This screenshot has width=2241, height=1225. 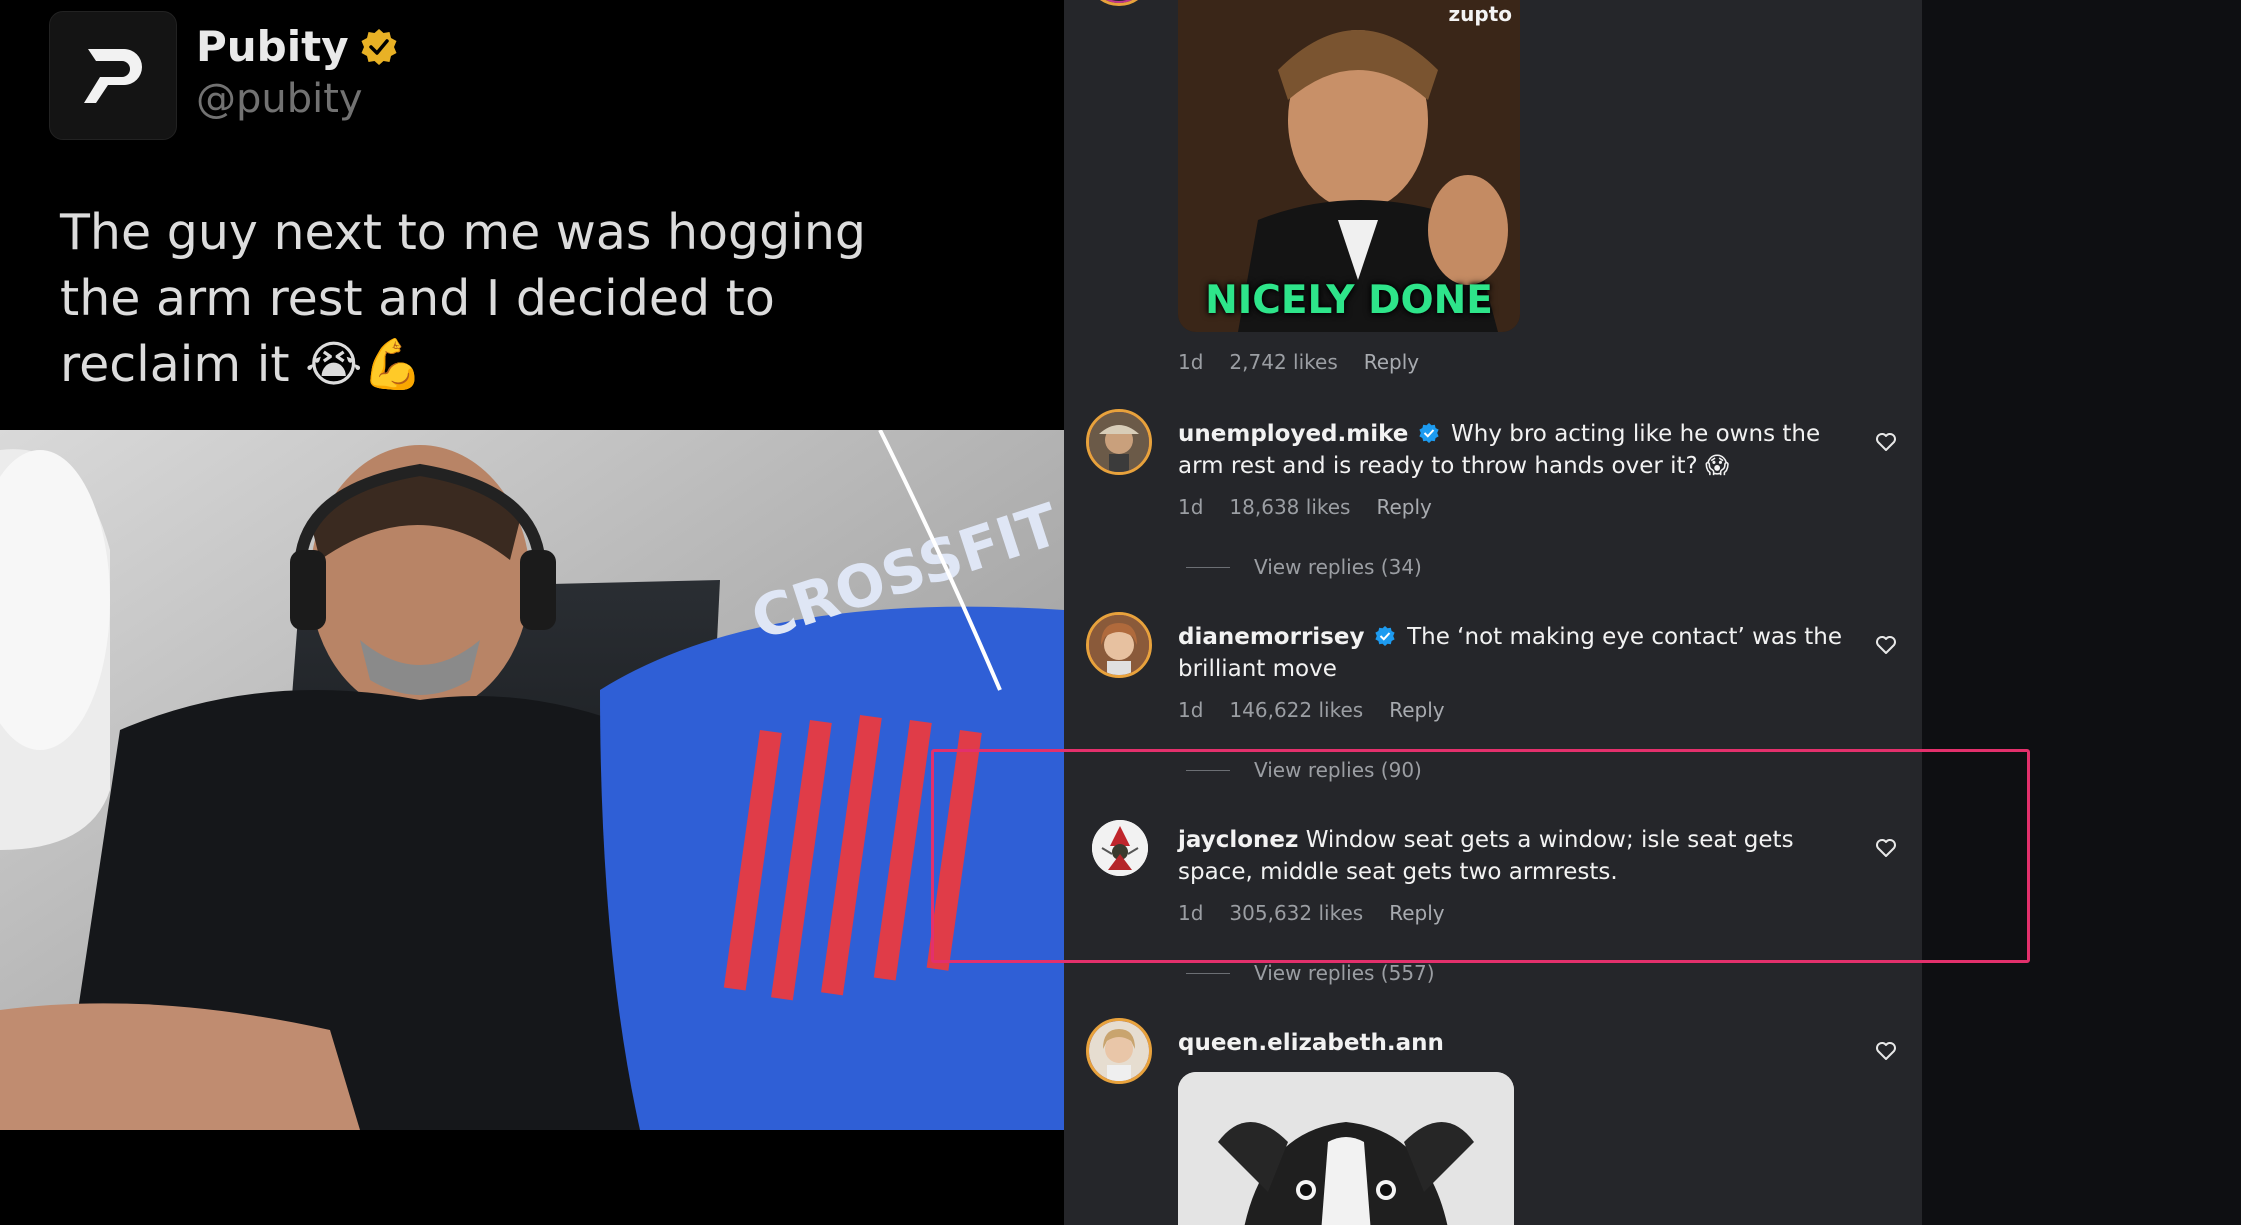 I want to click on comment-text: queen.elizabeth.ann, so click(x=1523, y=1043).